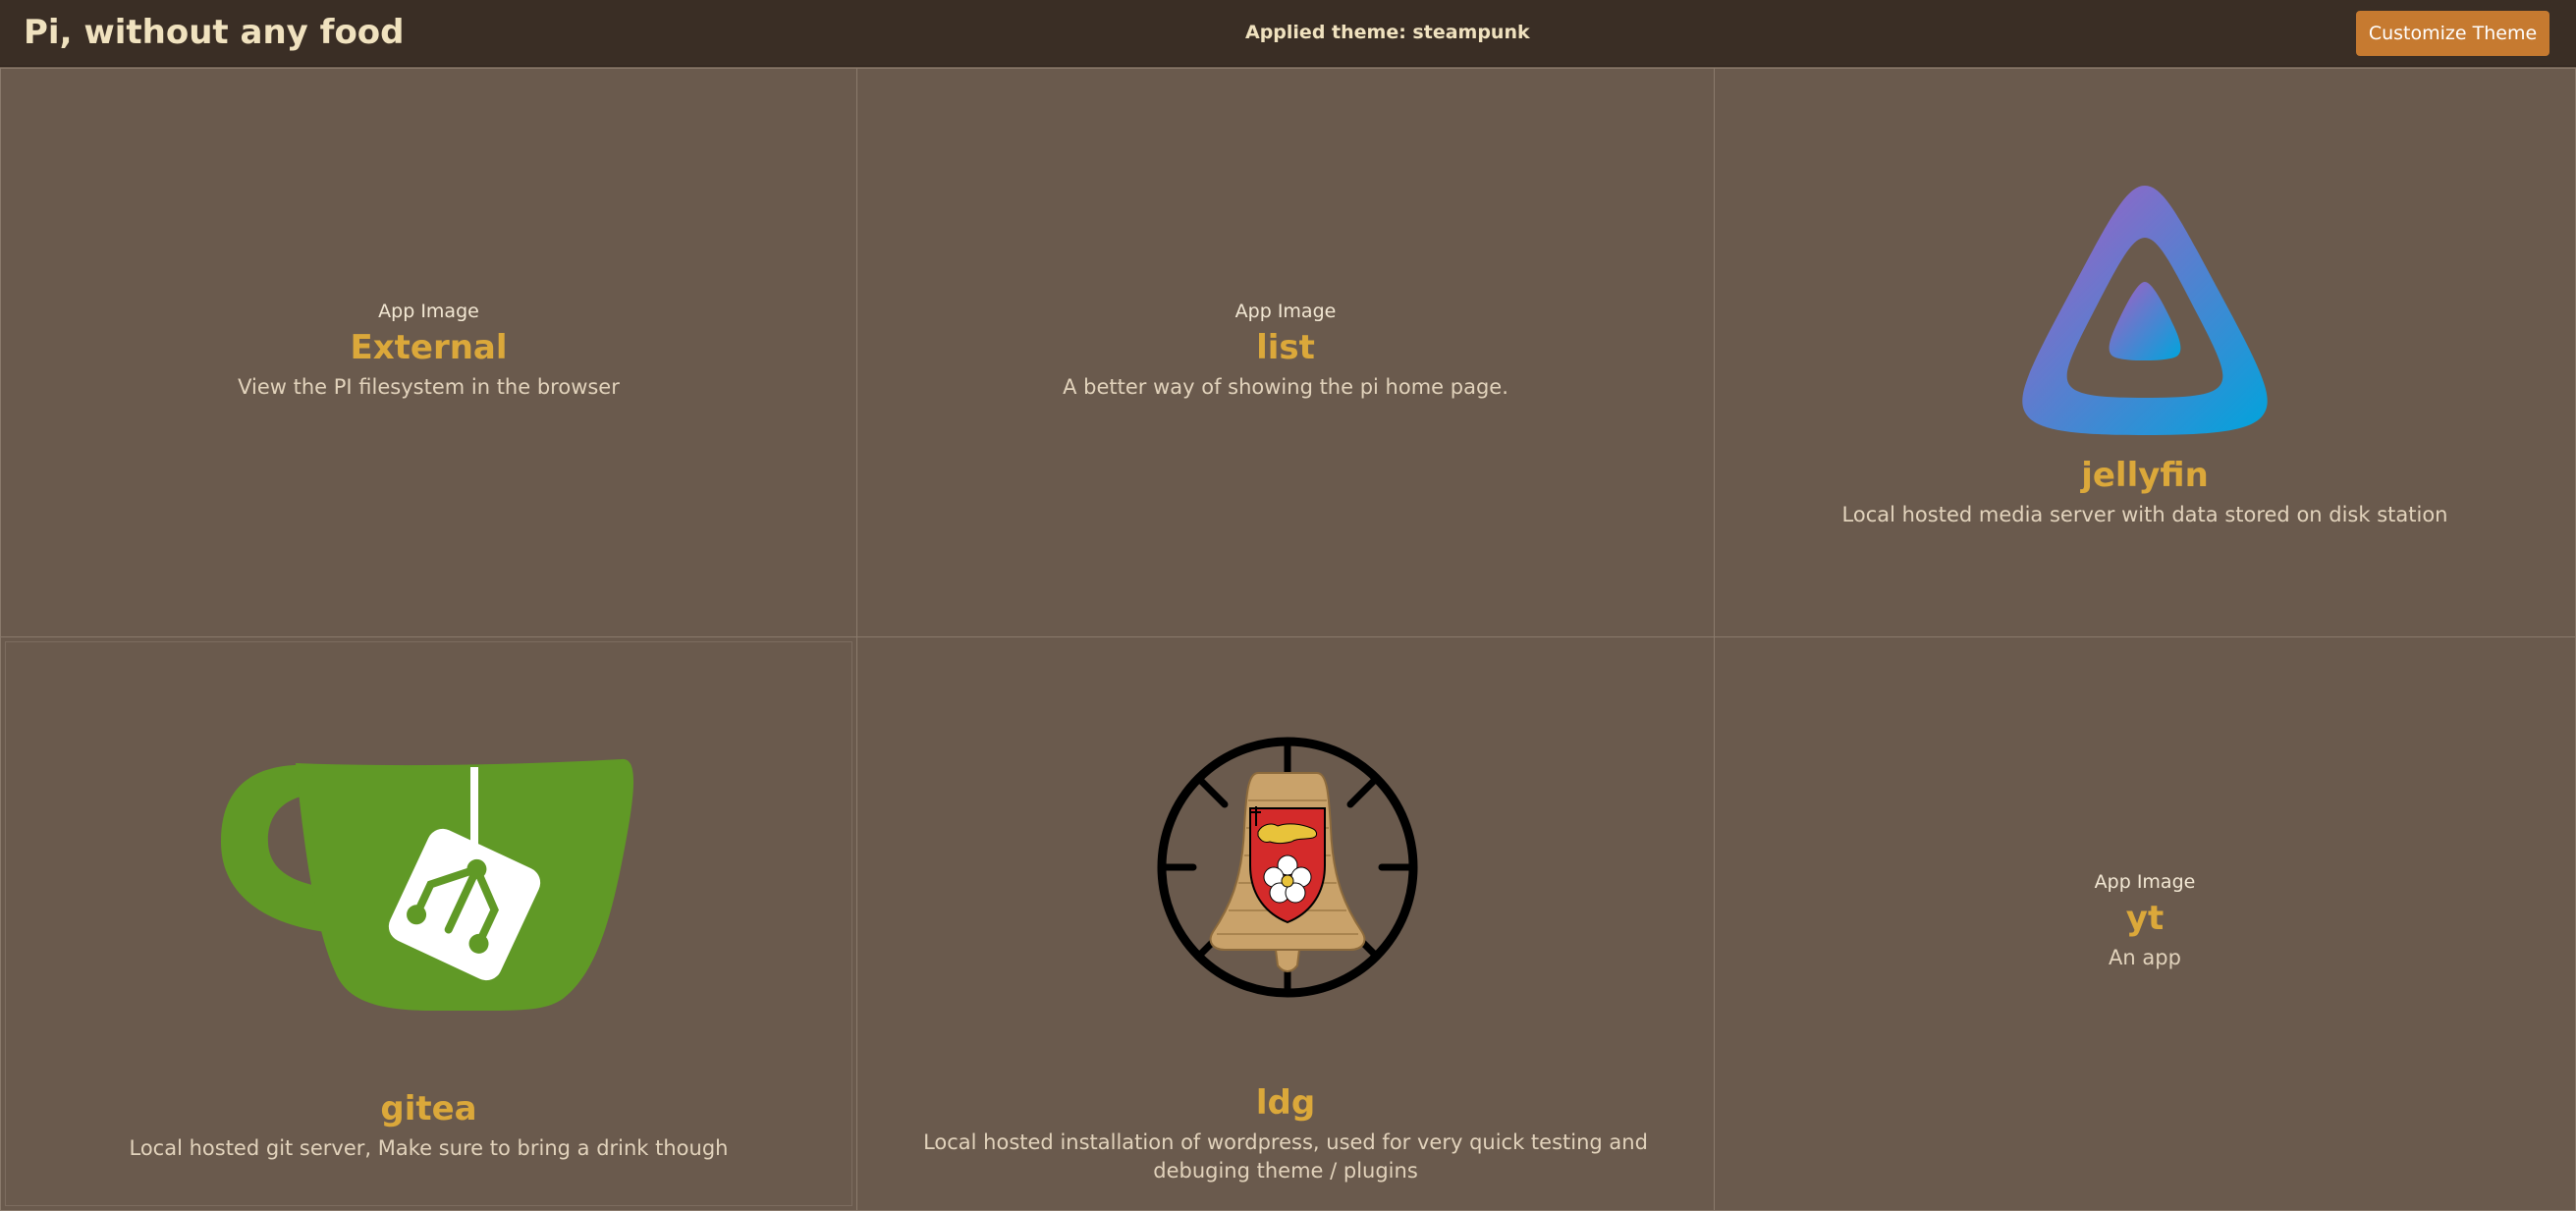 The image size is (2576, 1211). Describe the element at coordinates (2145, 918) in the screenshot. I see `app-name: yt` at that location.